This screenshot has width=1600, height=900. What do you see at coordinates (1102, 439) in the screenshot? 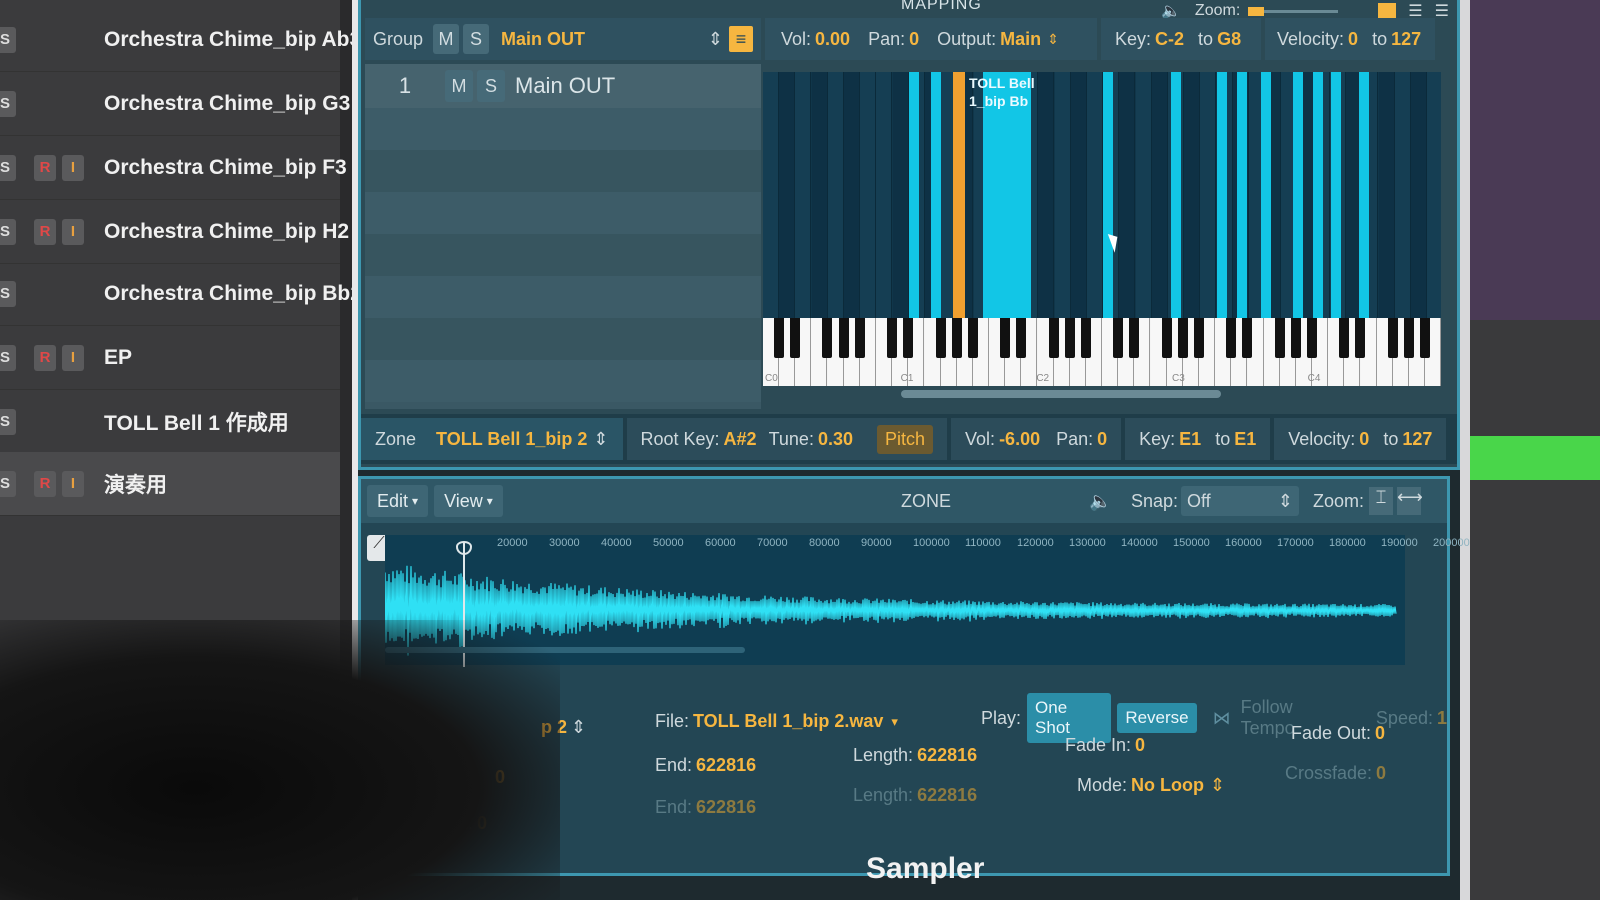
I see `zone-pan-value: 0` at bounding box center [1102, 439].